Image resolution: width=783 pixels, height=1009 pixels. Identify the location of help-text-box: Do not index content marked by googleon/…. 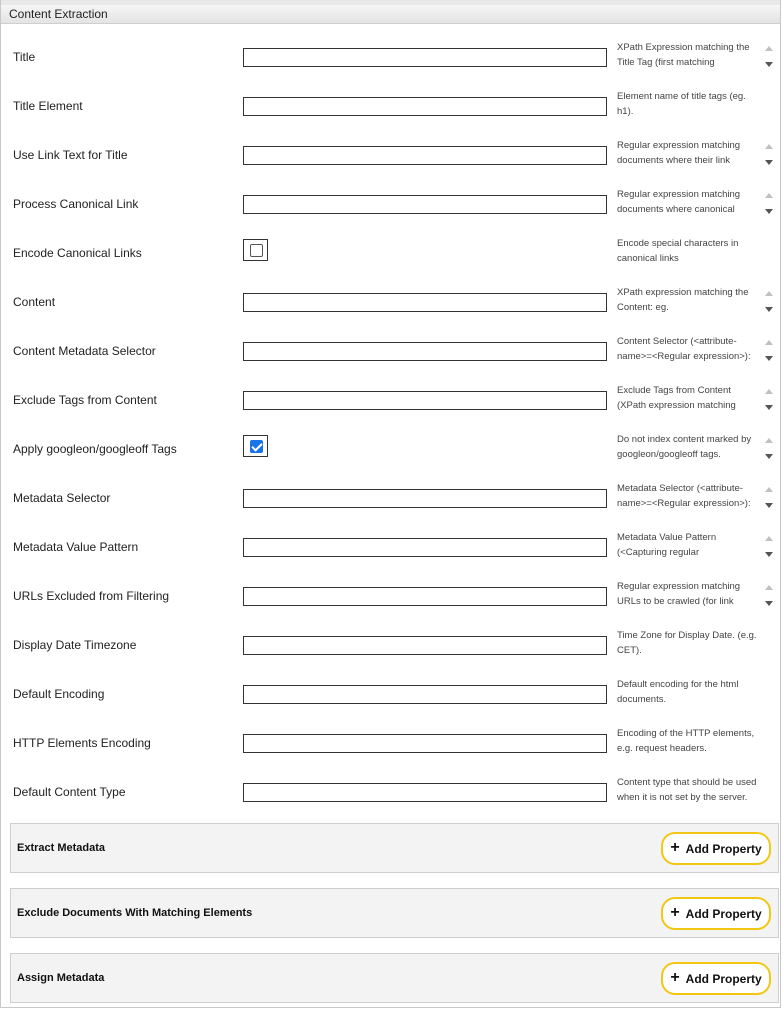
(688, 448).